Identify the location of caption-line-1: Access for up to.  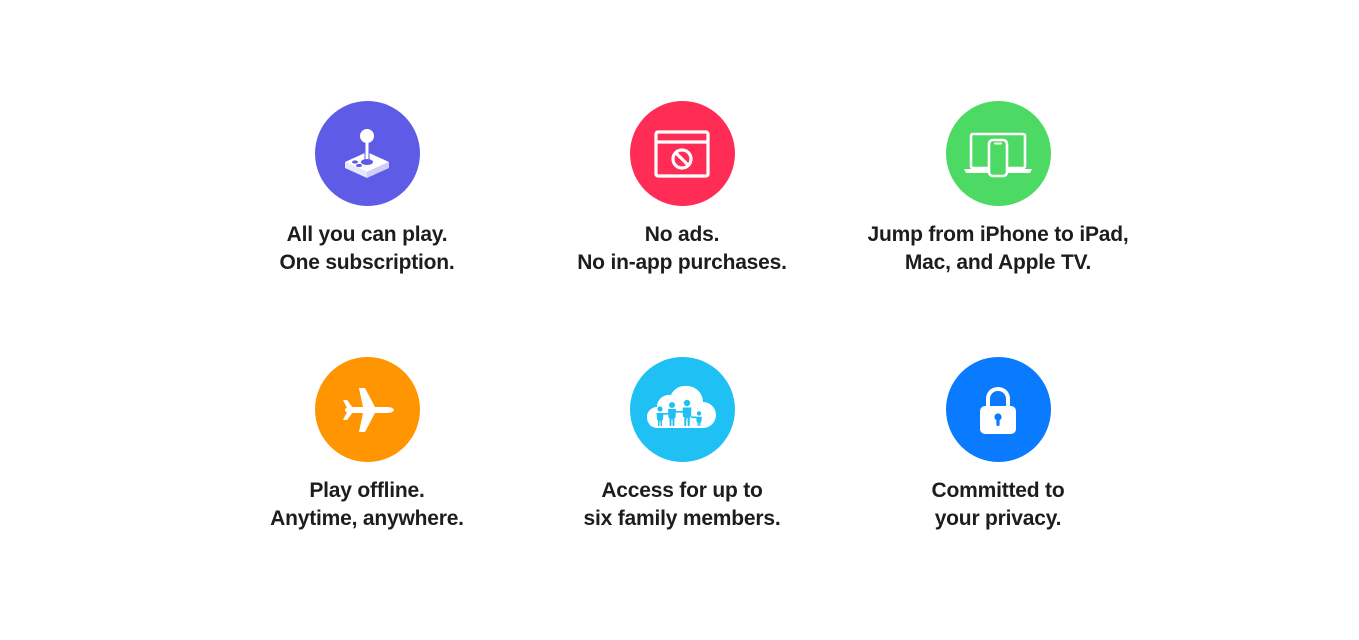
(682, 490).